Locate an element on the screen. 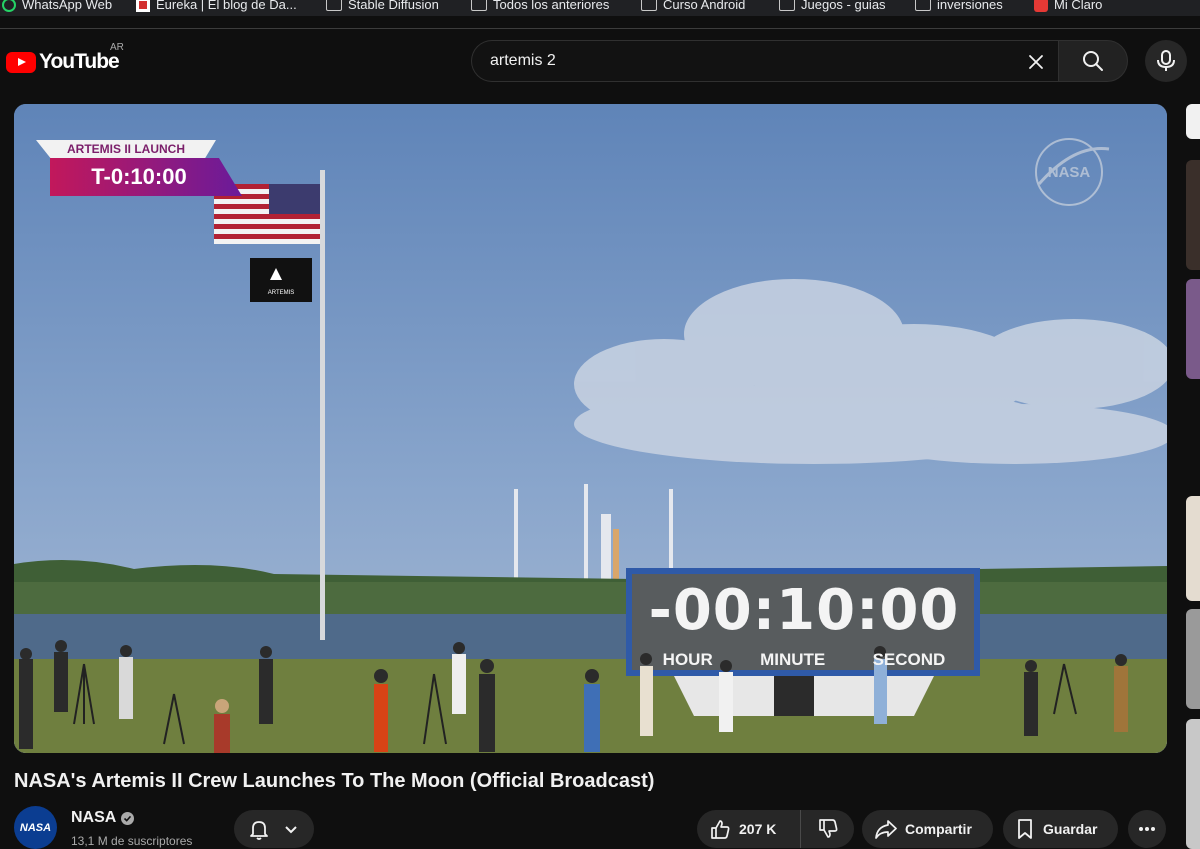 The image size is (1200, 849). board-labels: HOUR MINUTE SECOND is located at coordinates (804, 660).